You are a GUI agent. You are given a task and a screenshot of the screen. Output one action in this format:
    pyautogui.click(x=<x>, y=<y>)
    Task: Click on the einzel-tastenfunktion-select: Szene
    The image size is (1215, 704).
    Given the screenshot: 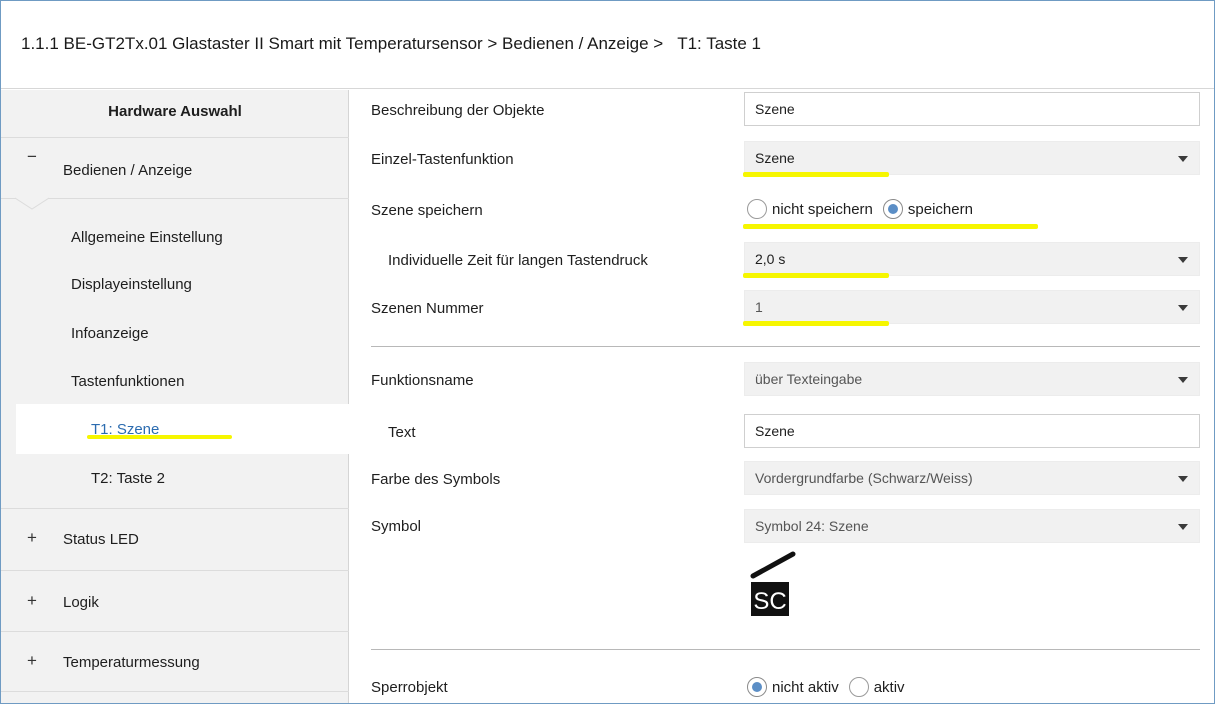 What is the action you would take?
    pyautogui.click(x=972, y=158)
    